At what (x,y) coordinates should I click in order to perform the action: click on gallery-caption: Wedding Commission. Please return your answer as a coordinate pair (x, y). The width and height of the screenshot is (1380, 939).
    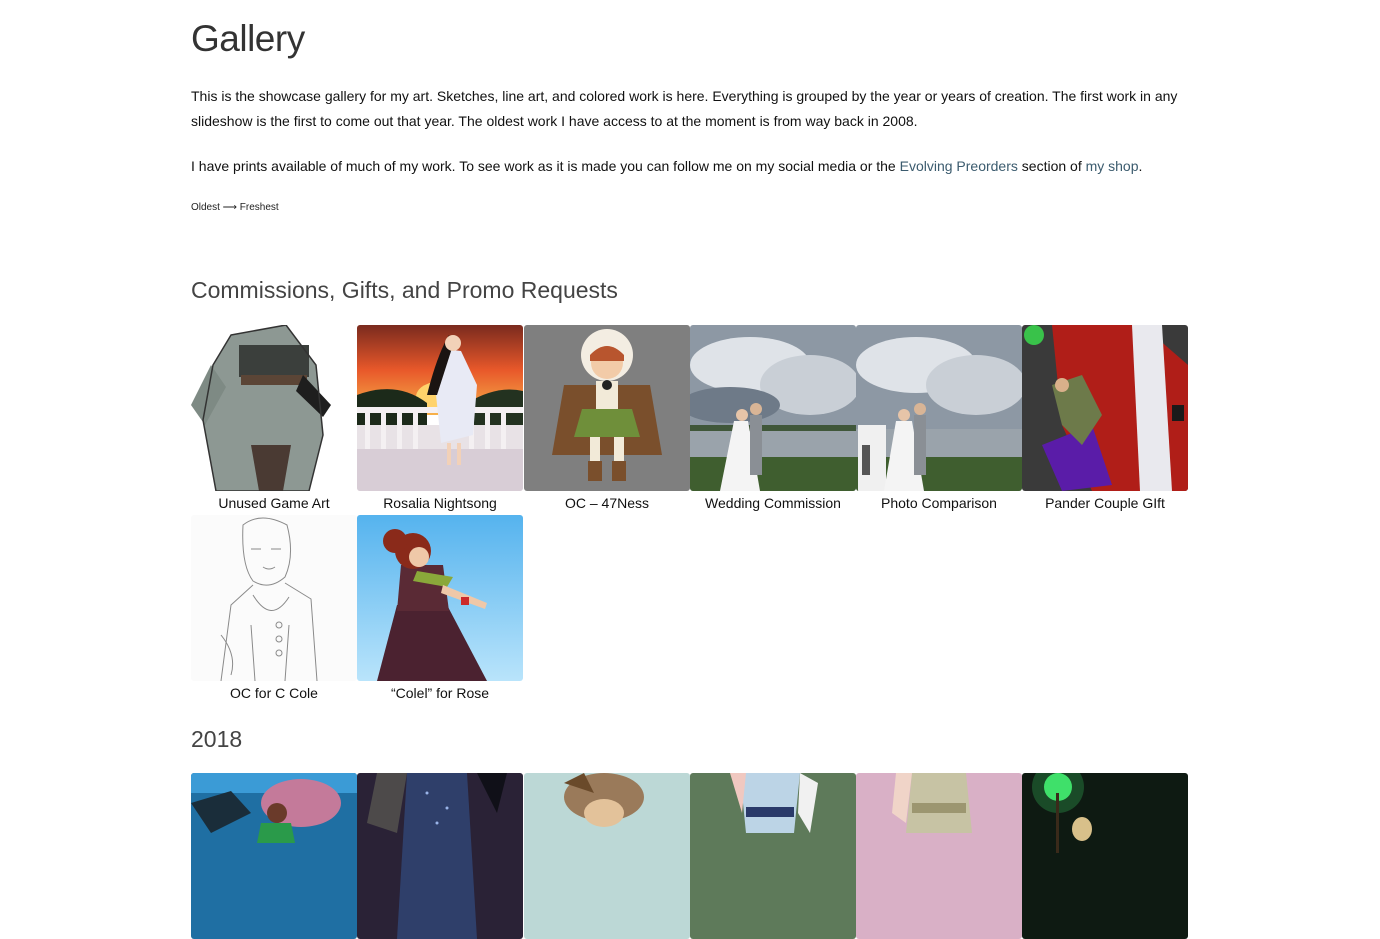
    Looking at the image, I should click on (773, 503).